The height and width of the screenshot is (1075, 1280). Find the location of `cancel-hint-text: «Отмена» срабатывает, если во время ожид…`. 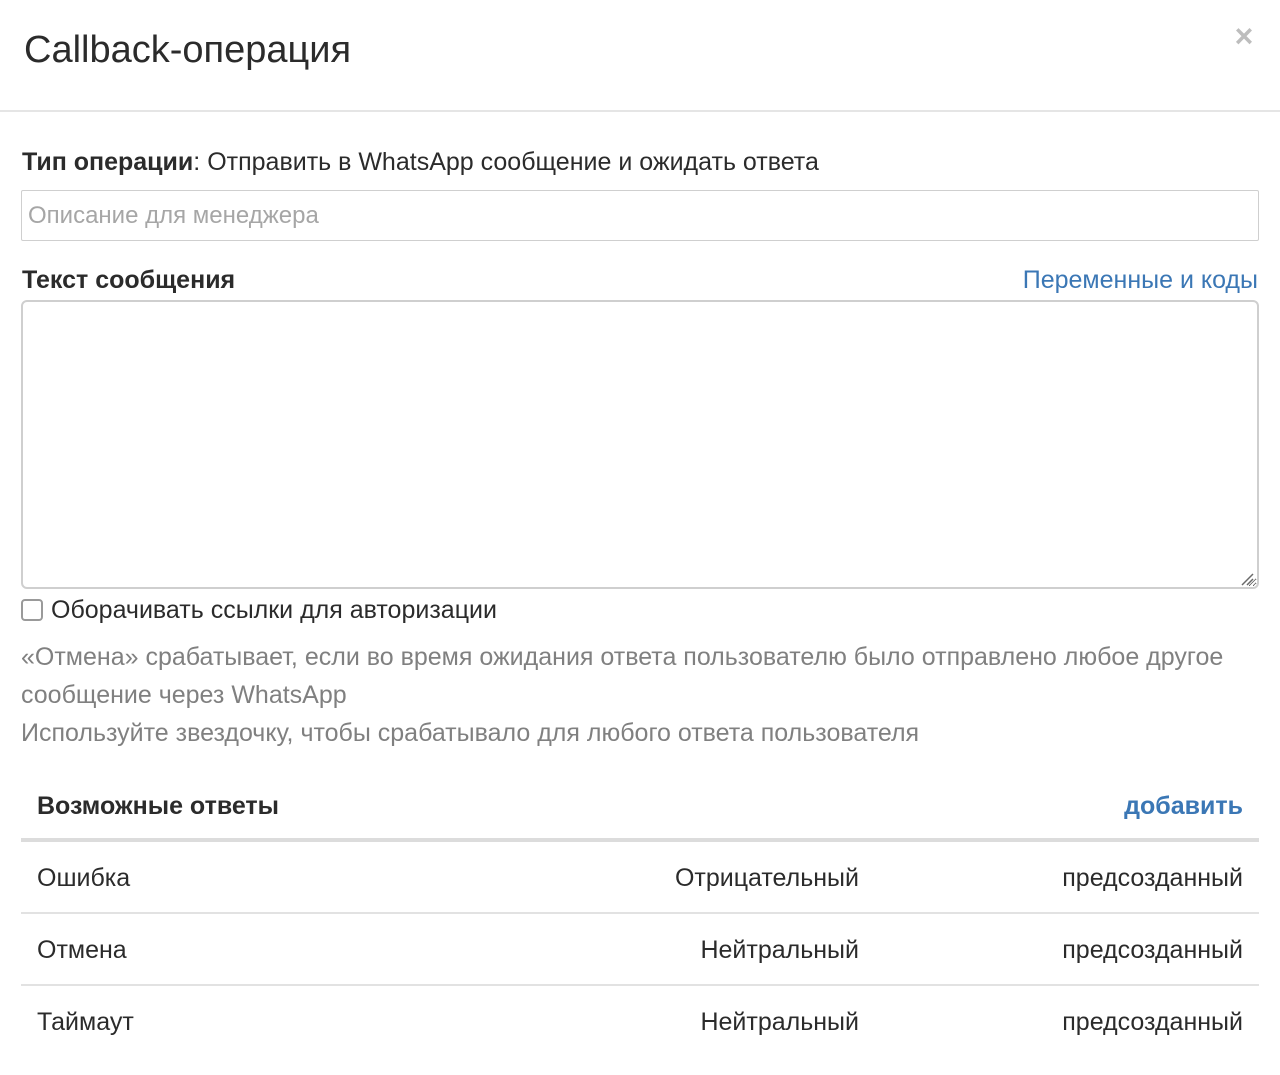

cancel-hint-text: «Отмена» срабатывает, если во время ожид… is located at coordinates (622, 676).